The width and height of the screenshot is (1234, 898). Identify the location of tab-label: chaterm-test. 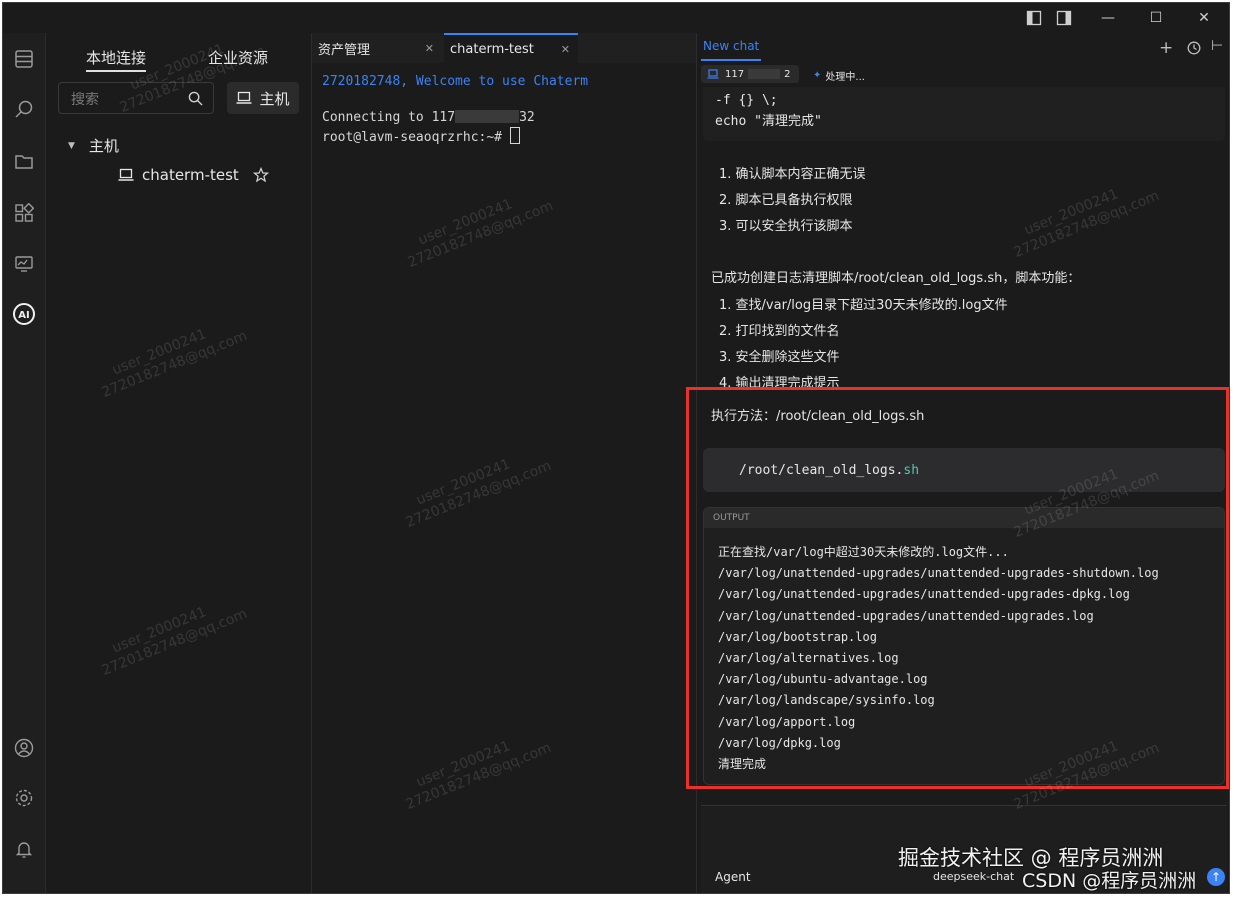
(492, 49).